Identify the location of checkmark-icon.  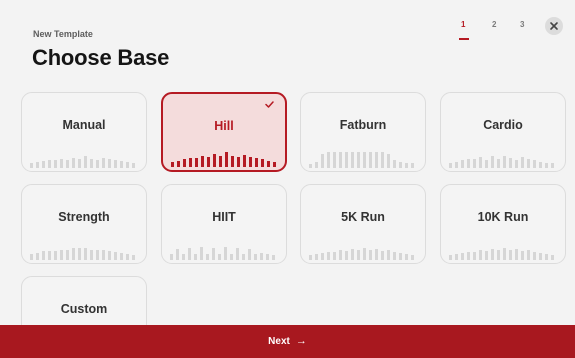
(269, 104).